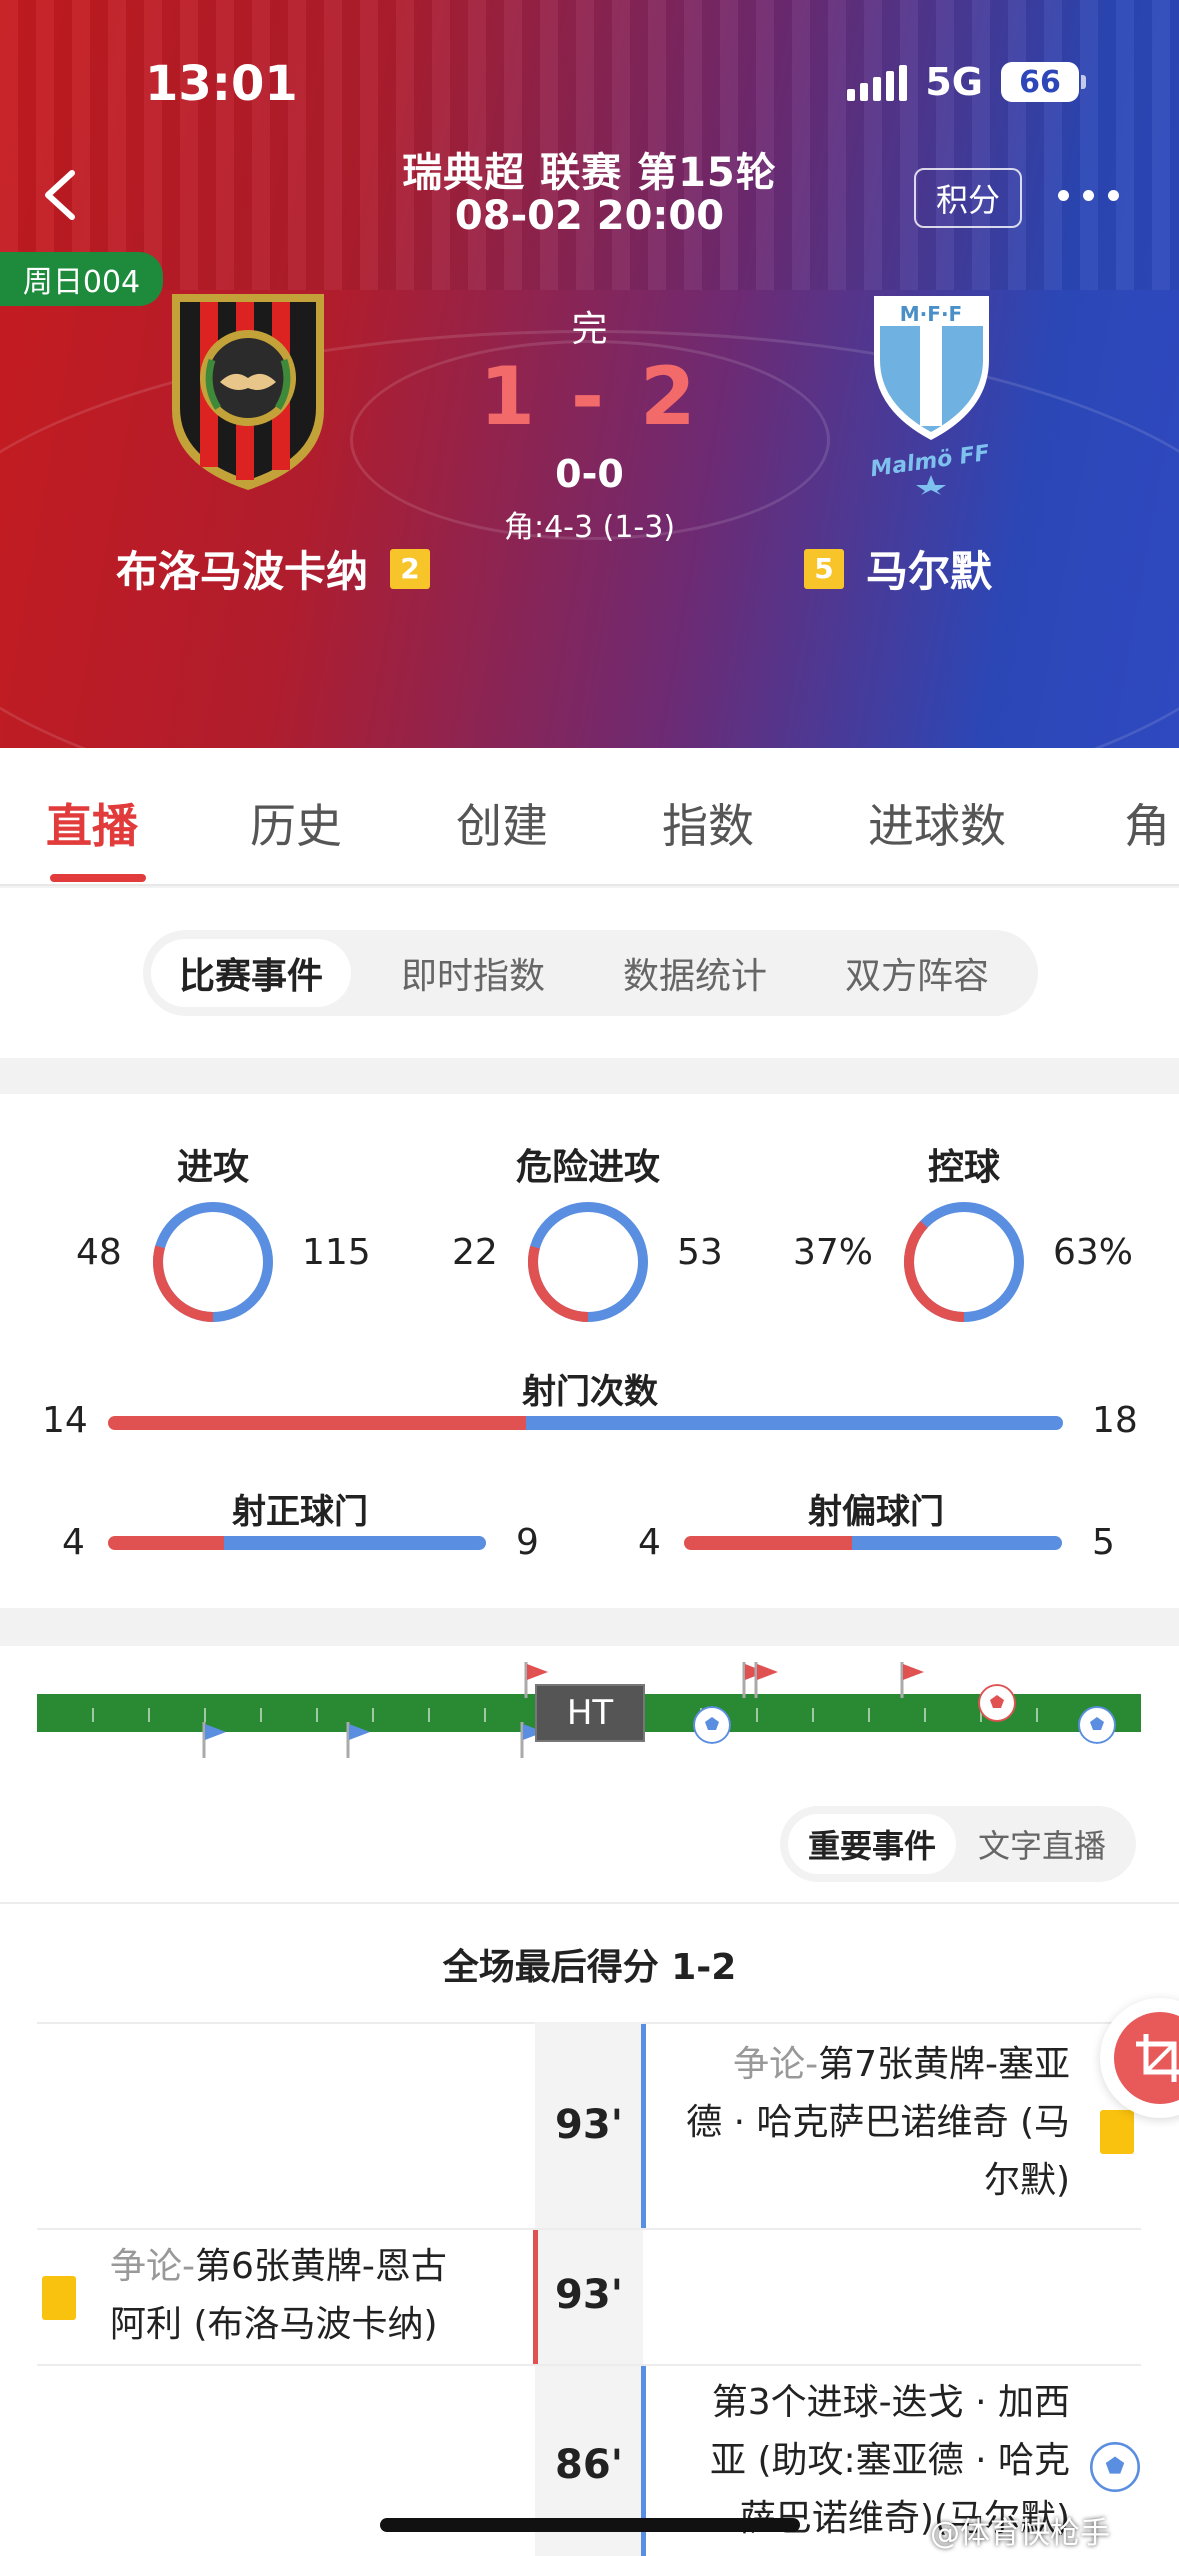  What do you see at coordinates (475, 1252) in the screenshot?
I see `stat-home-dangerous: 22` at bounding box center [475, 1252].